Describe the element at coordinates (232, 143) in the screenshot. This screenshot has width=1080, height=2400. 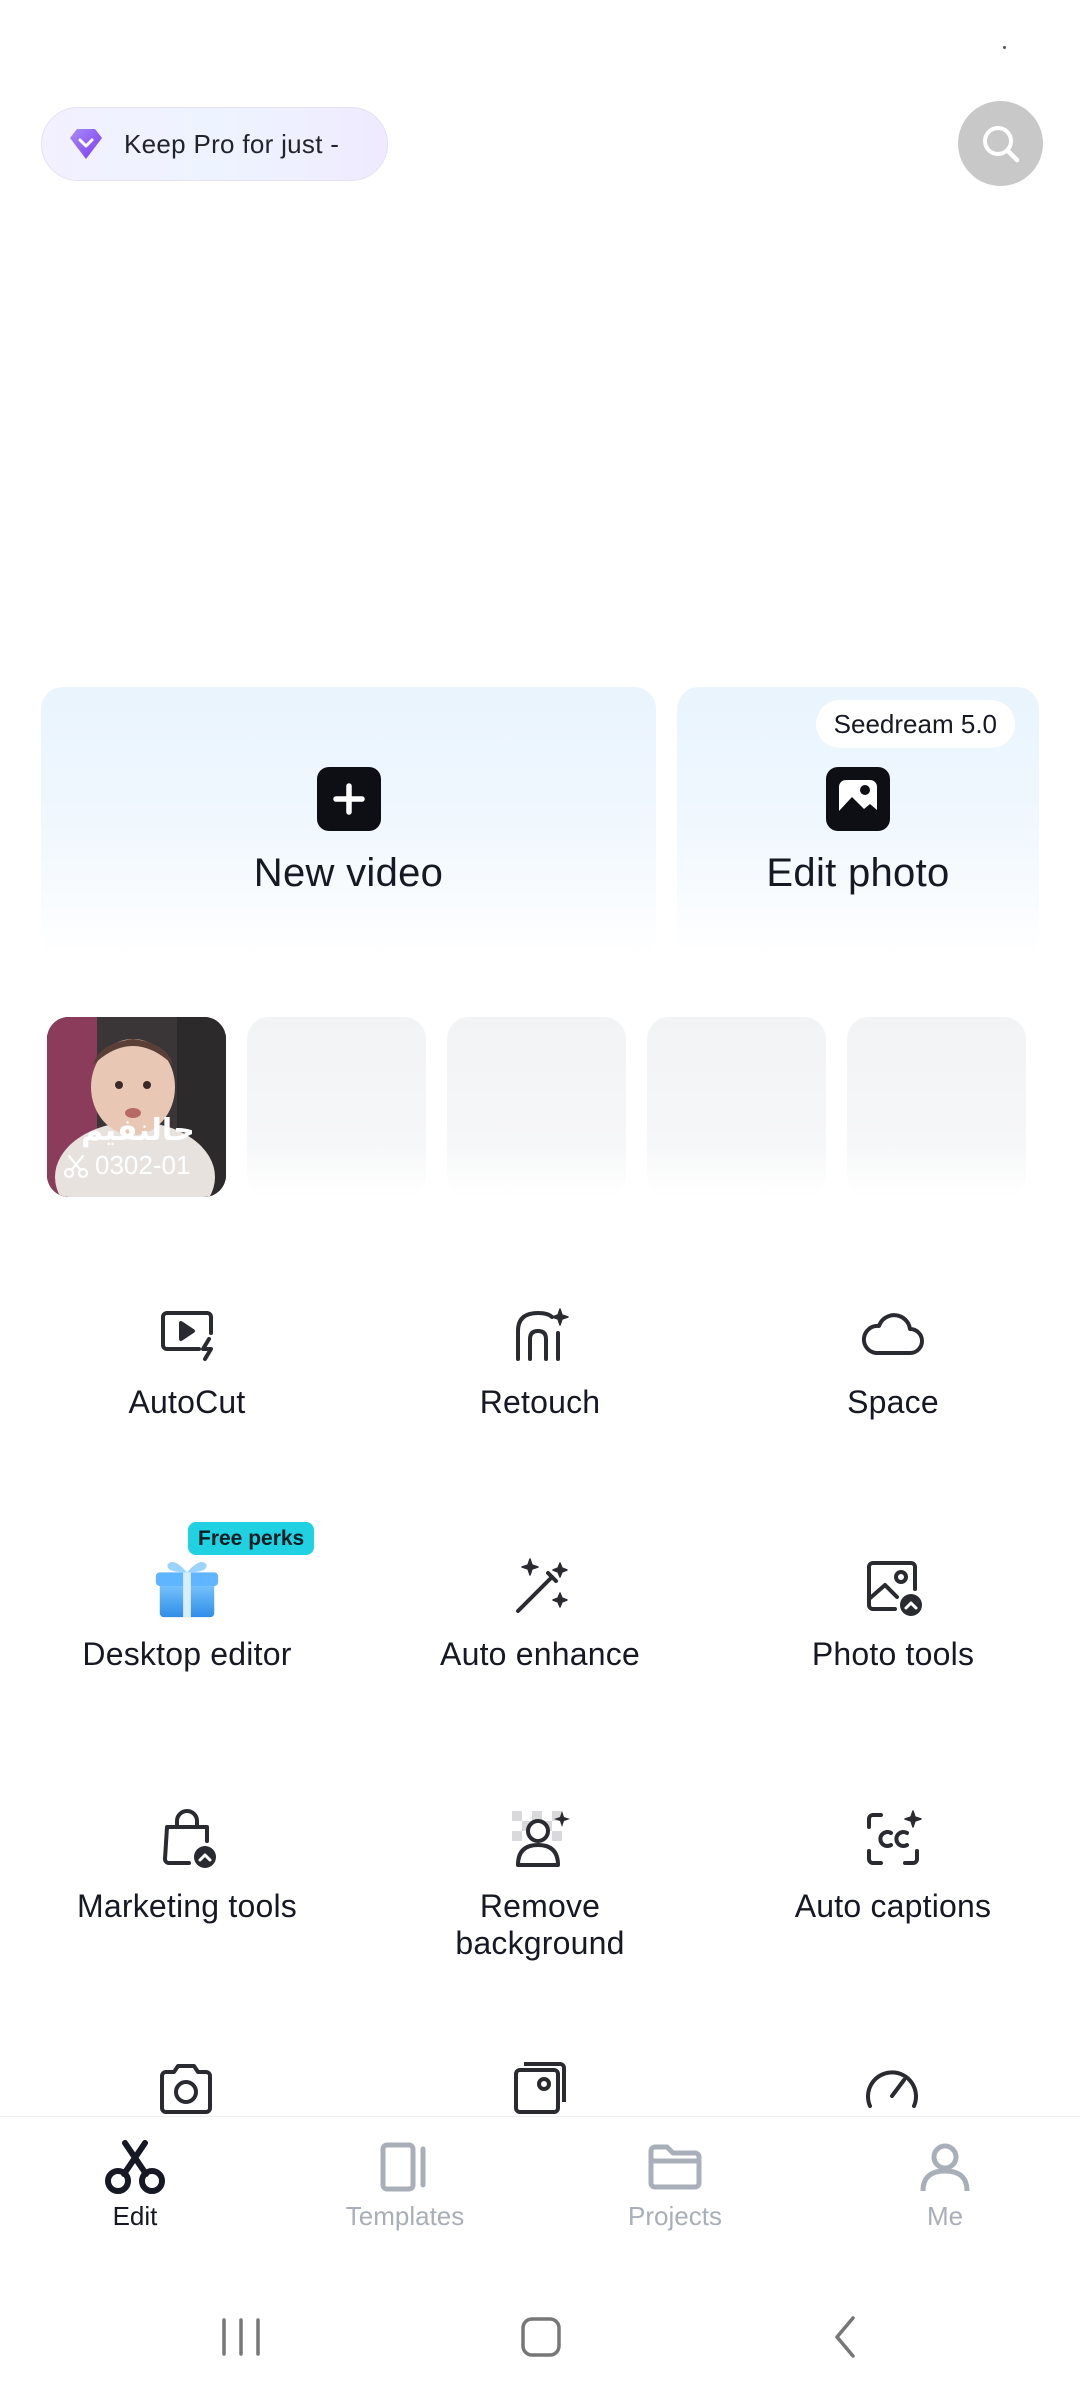
I see `keep-pro-label: Keep Pro for just -` at that location.